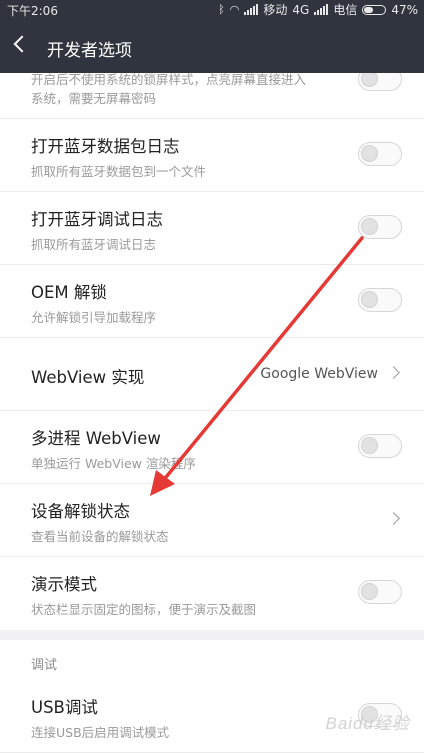  Describe the element at coordinates (275, 10) in the screenshot. I see `carrier-1: 移动` at that location.